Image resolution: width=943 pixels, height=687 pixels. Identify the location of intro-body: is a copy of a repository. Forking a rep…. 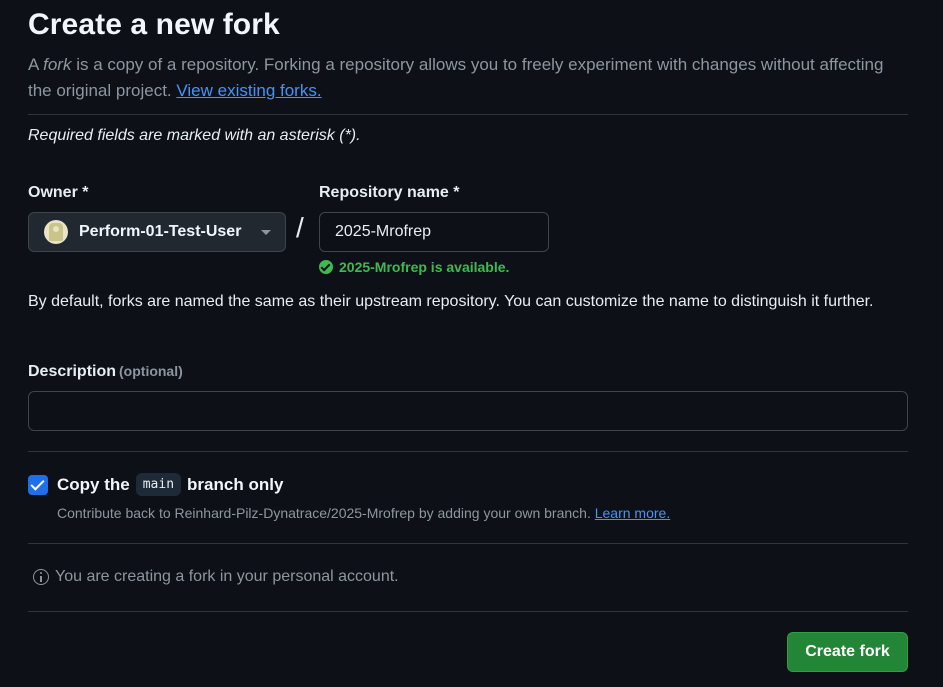
(456, 77).